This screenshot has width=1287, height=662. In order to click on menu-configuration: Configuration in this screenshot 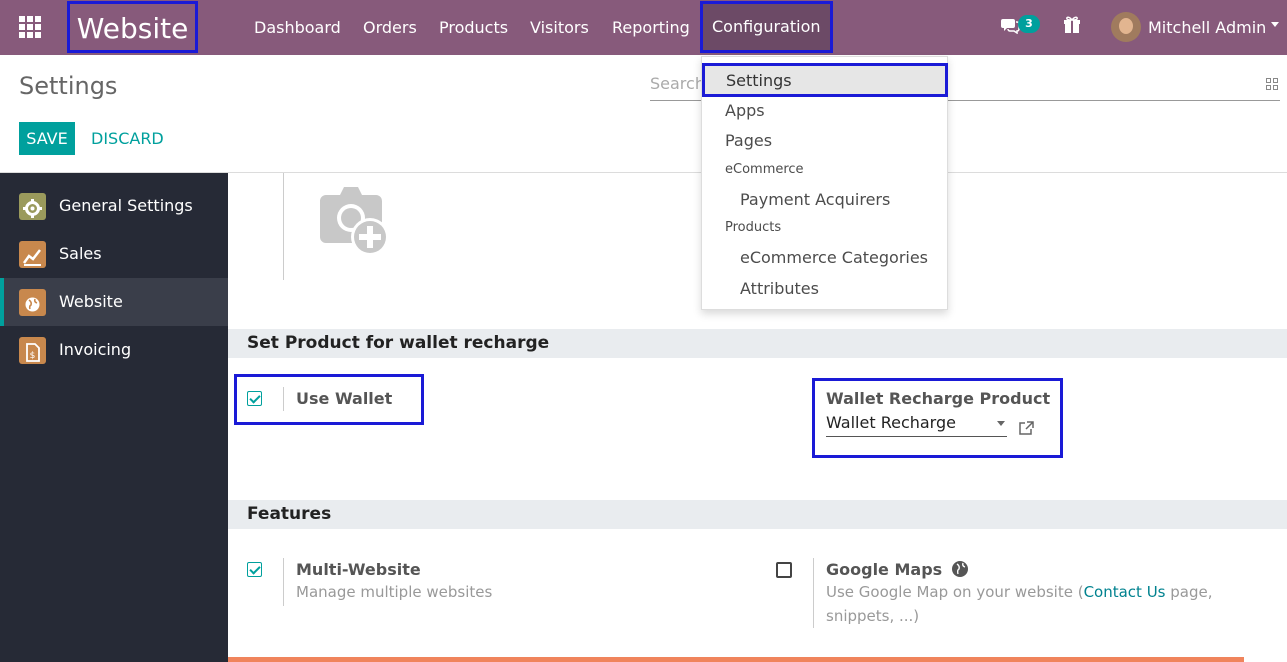, I will do `click(766, 27)`.